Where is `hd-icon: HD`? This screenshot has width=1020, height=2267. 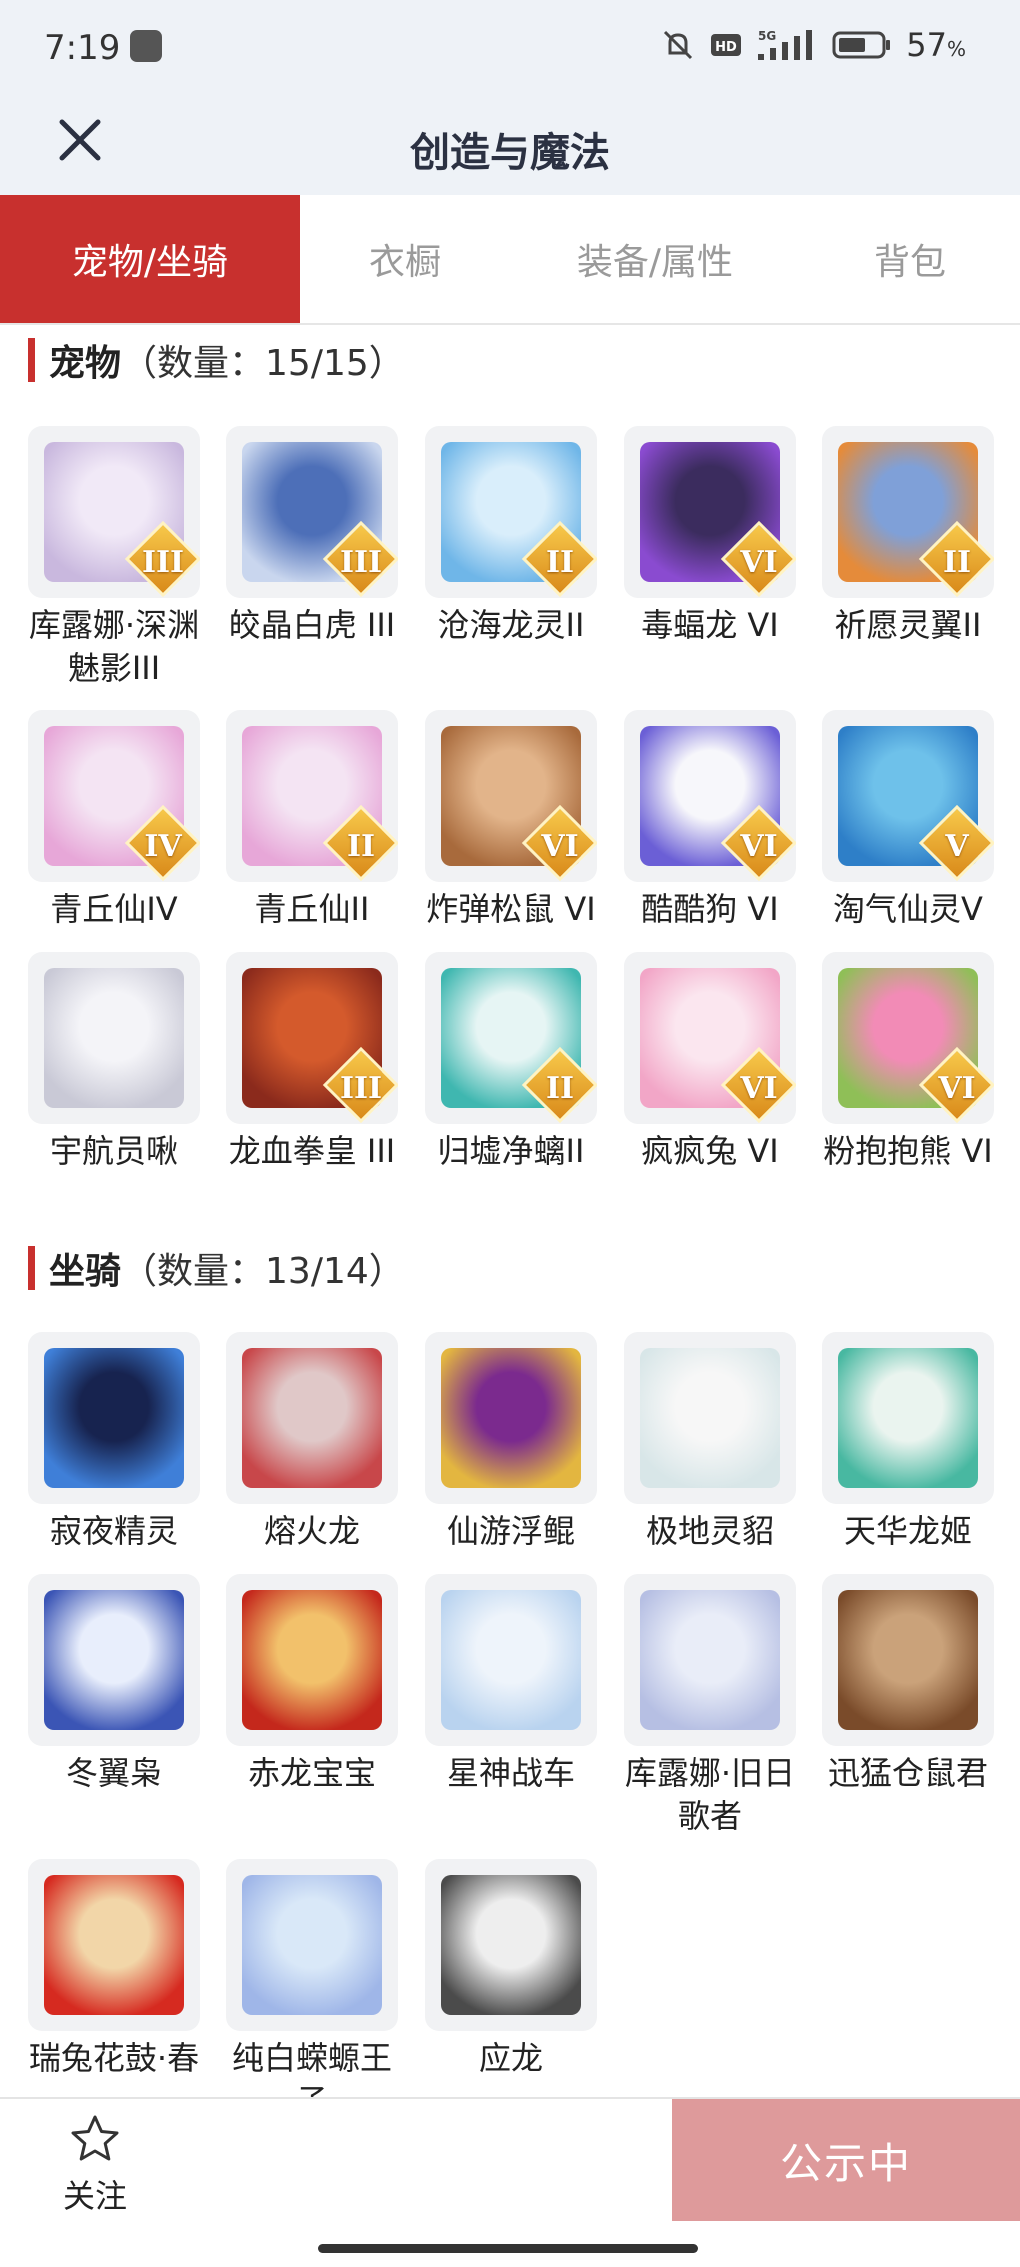 hd-icon: HD is located at coordinates (726, 45).